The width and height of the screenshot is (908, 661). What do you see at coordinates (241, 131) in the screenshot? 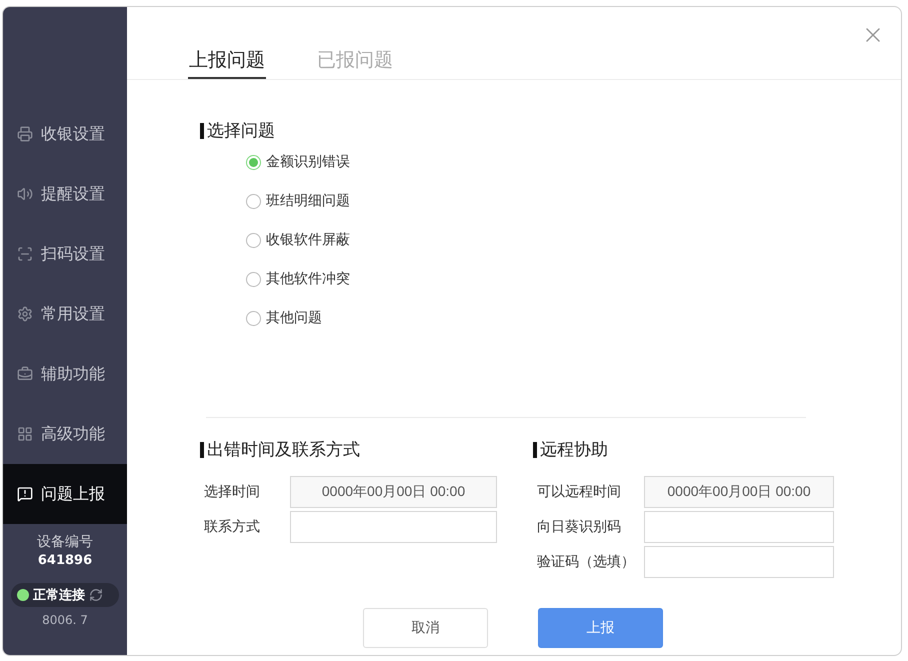
I see `section-title: 选择问题` at bounding box center [241, 131].